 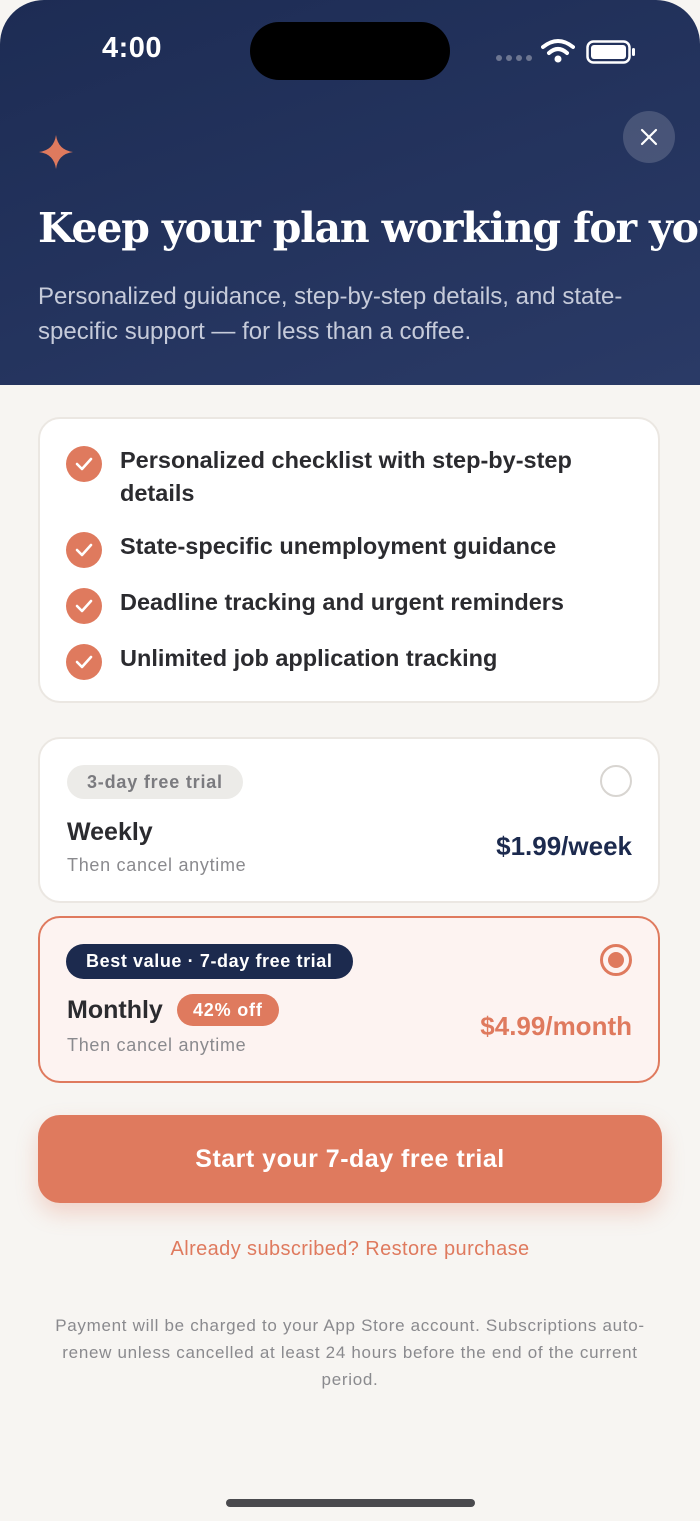 I want to click on radio-unselected, so click(x=616, y=781).